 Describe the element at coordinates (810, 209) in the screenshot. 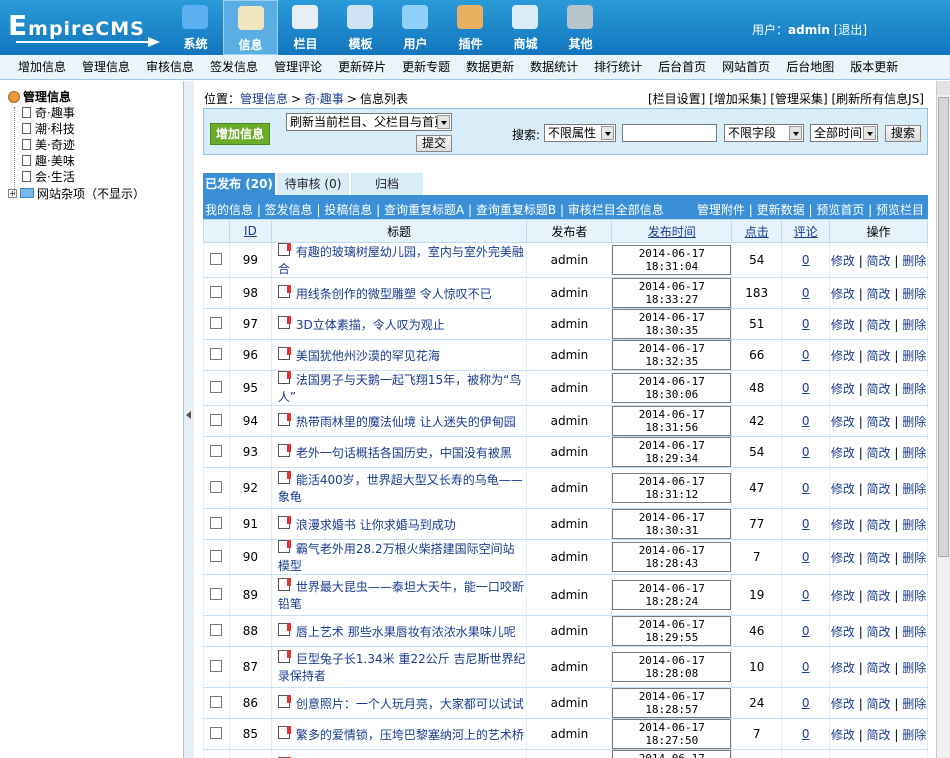

I see `action-links-right: 管理附件 | 更新数据 | 预览首页 | 预览栏目` at that location.